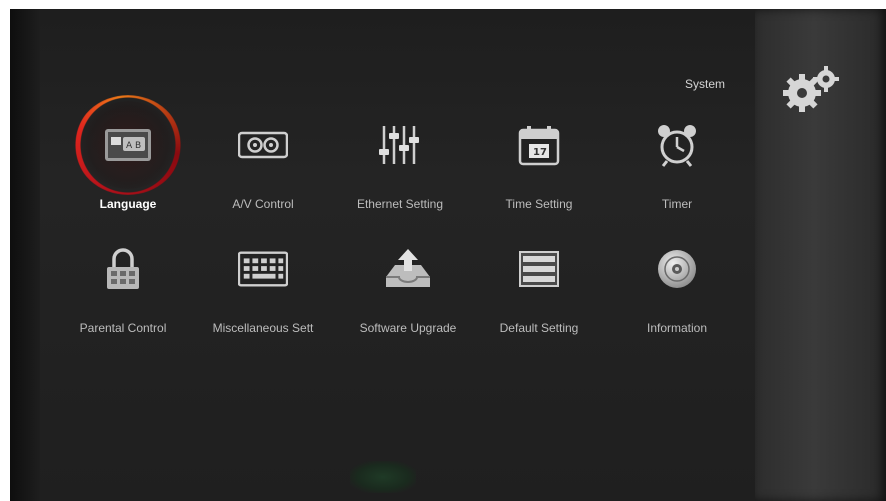 Image resolution: width=886 pixels, height=501 pixels. I want to click on menu-item-label: Parental Control, so click(123, 328).